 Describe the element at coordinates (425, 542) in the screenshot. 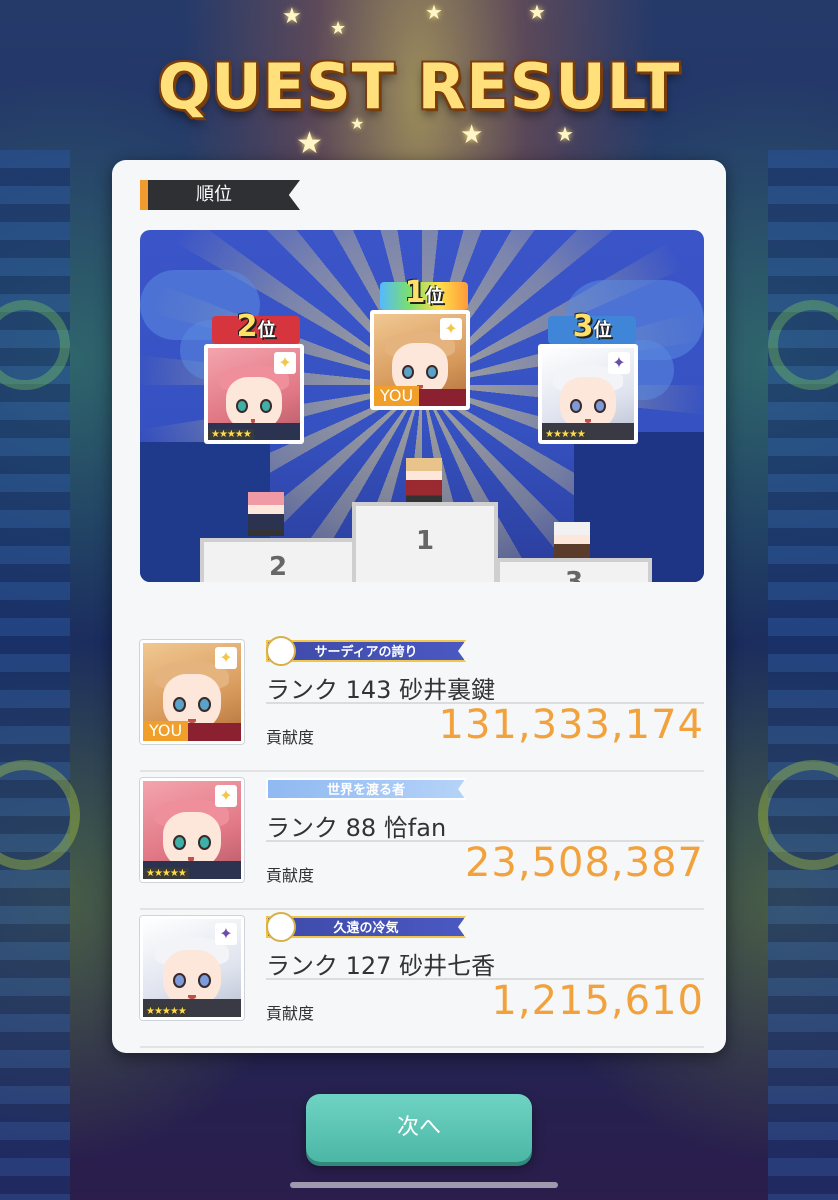

I see `podium-step-1: 1` at that location.